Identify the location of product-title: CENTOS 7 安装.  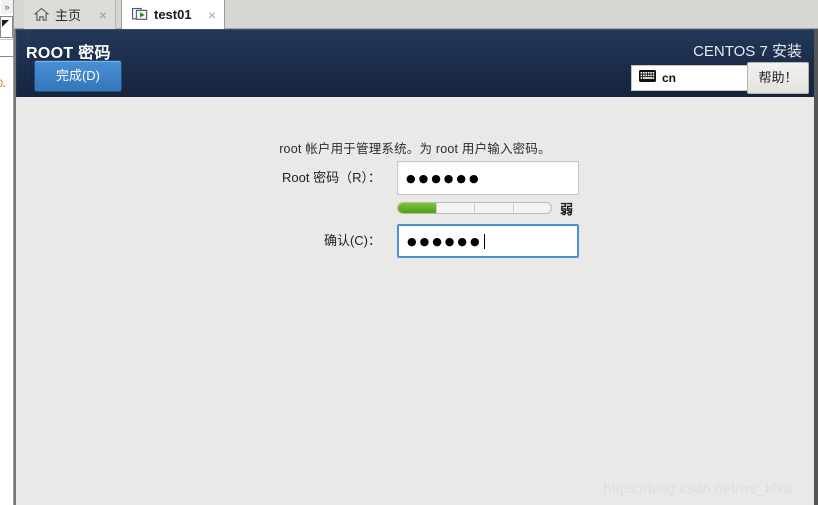
(747, 51).